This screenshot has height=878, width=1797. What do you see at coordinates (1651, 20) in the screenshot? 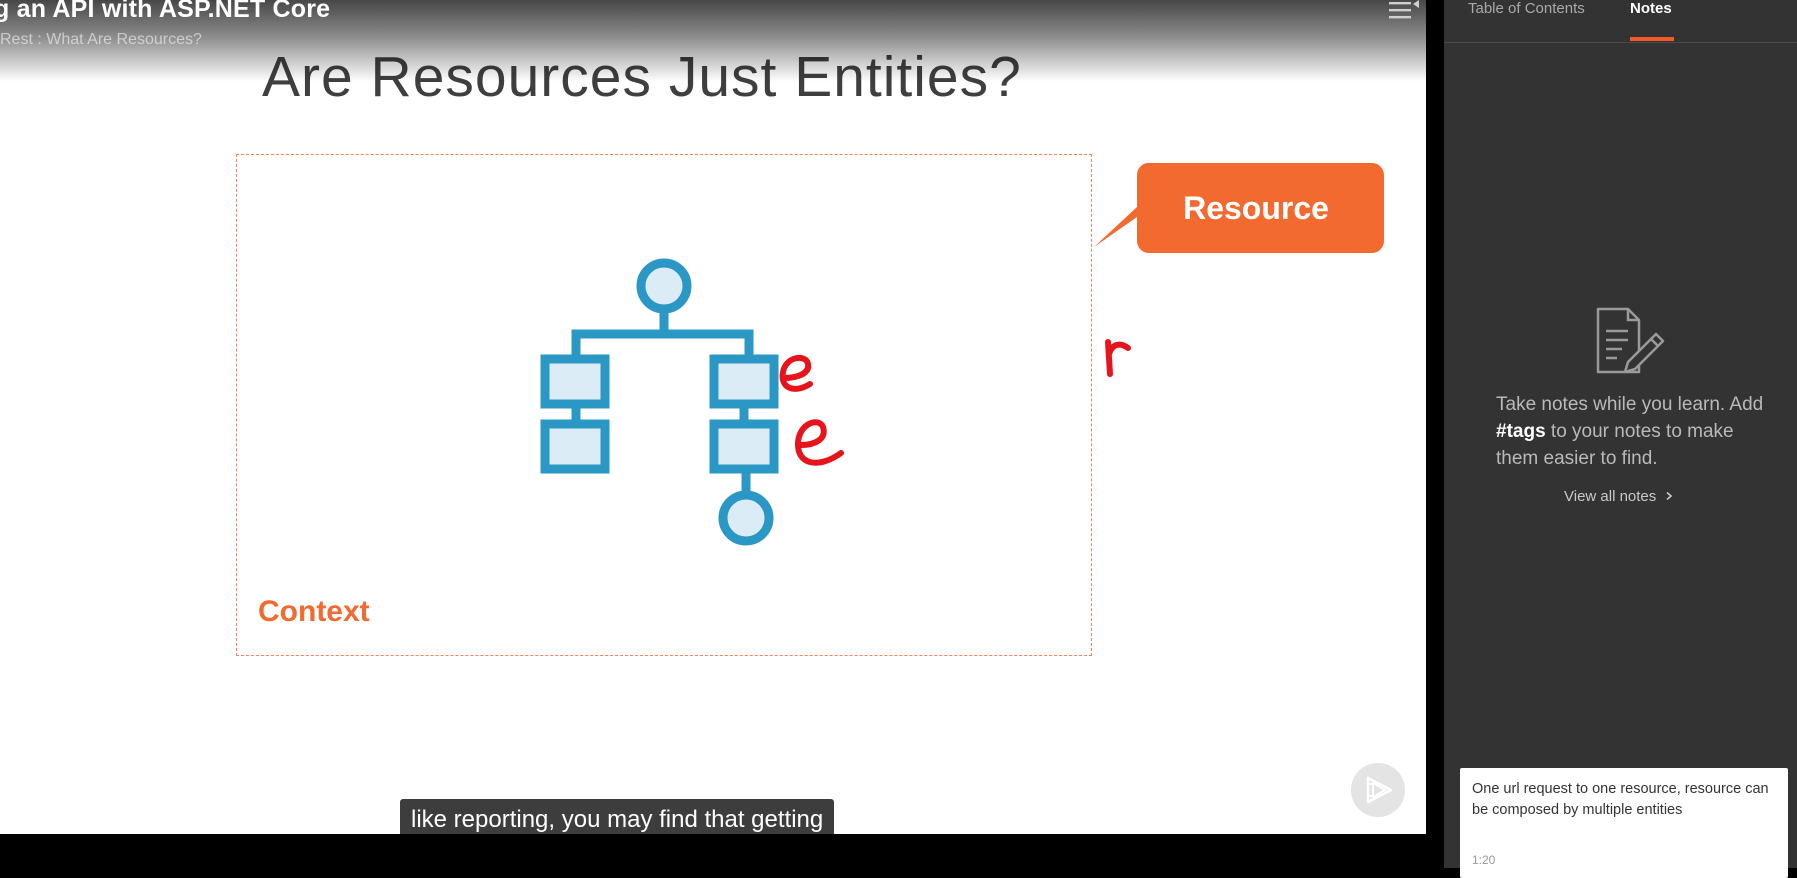
I see `tab-notes: Notes` at bounding box center [1651, 20].